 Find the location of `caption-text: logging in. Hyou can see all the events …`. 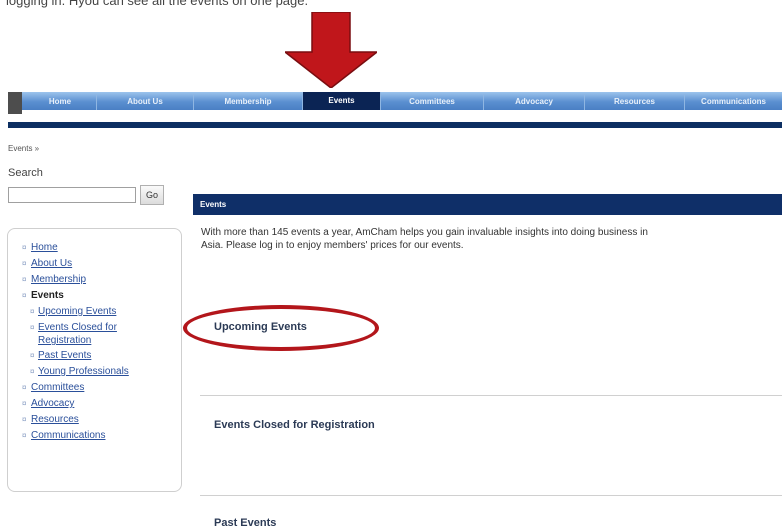

caption-text: logging in. Hyou can see all the events … is located at coordinates (157, 4).